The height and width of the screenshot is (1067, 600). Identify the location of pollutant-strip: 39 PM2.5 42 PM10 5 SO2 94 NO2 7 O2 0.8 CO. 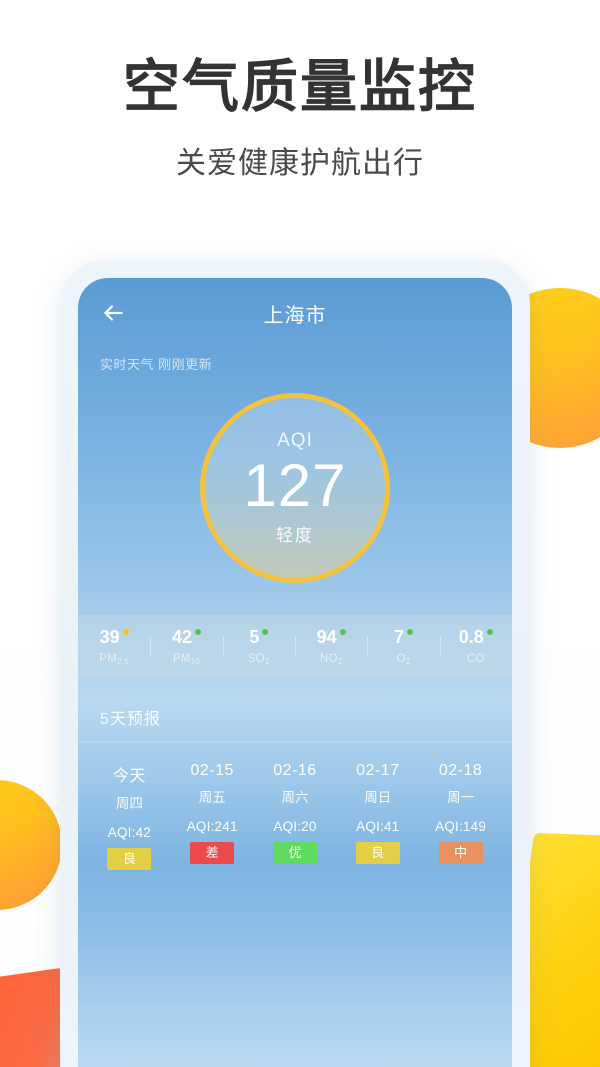
(295, 646).